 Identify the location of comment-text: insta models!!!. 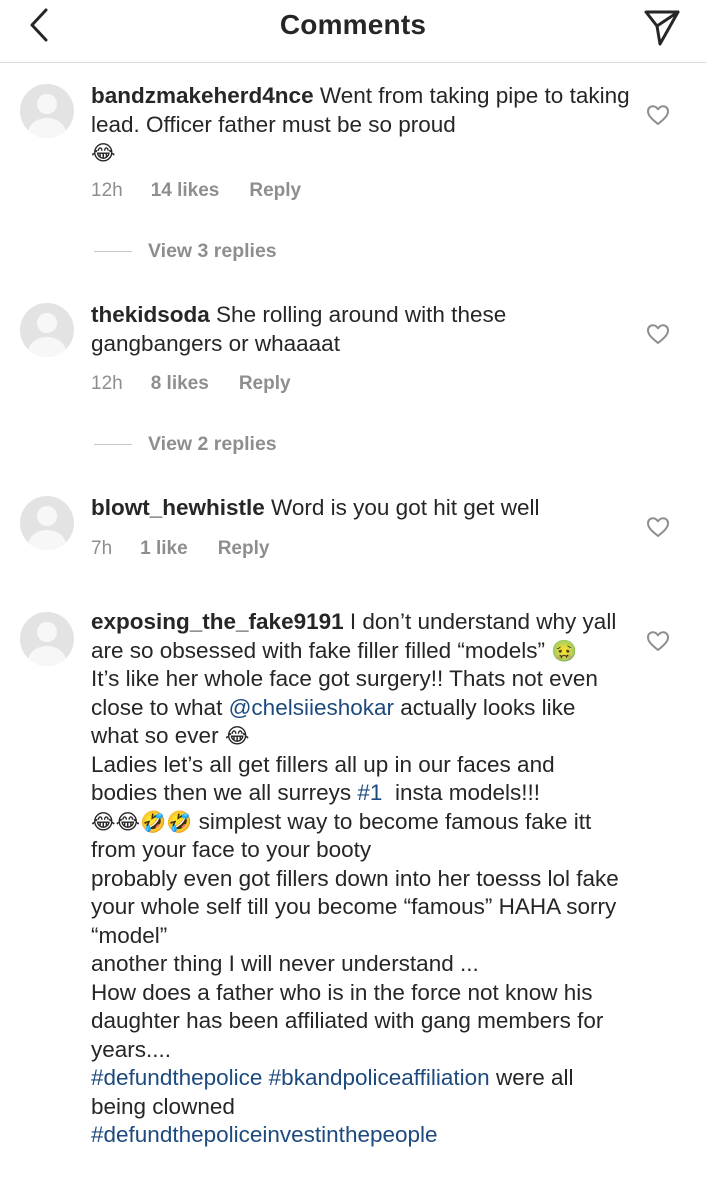
(467, 792).